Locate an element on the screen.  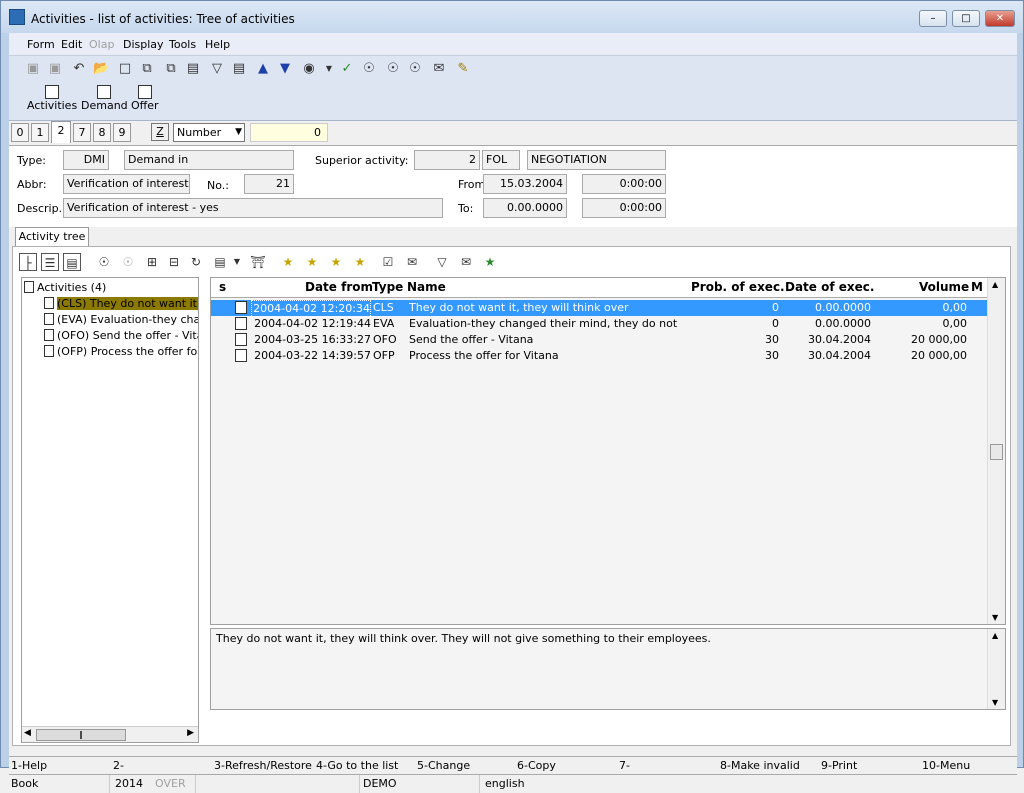
binoculars-icon: ☉ is located at coordinates (104, 262).